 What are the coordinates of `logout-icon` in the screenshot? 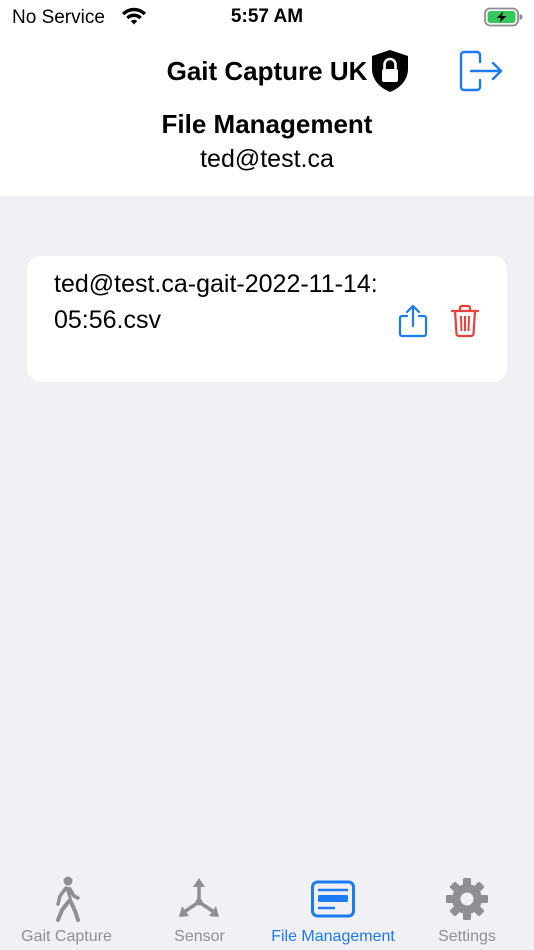 It's located at (481, 71).